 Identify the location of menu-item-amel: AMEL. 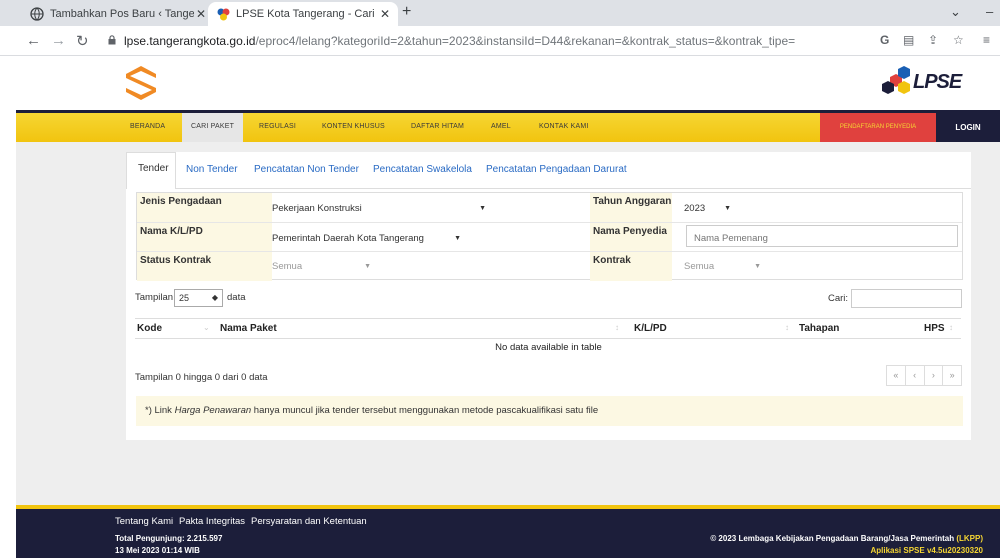
(501, 126).